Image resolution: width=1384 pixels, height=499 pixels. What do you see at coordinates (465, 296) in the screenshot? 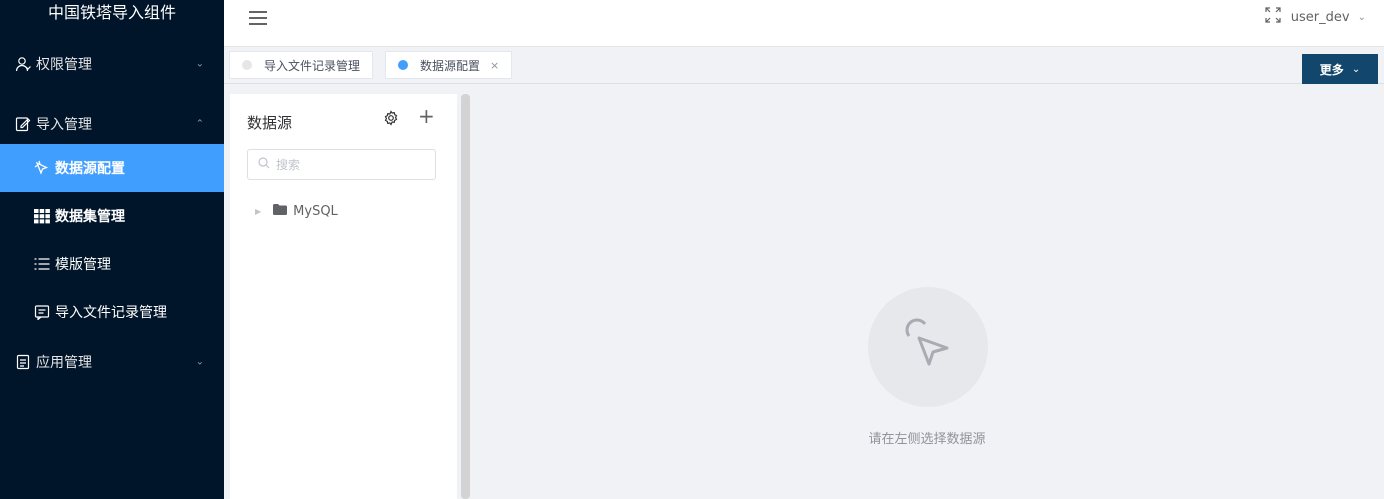
I see `panel-resize-handle` at bounding box center [465, 296].